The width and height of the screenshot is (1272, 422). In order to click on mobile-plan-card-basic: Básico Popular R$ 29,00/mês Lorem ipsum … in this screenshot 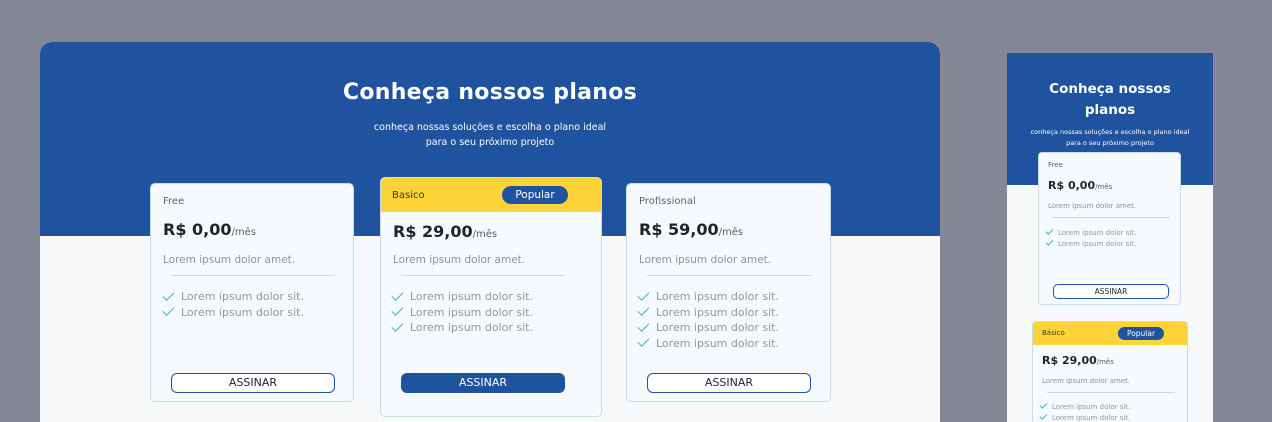, I will do `click(1110, 371)`.